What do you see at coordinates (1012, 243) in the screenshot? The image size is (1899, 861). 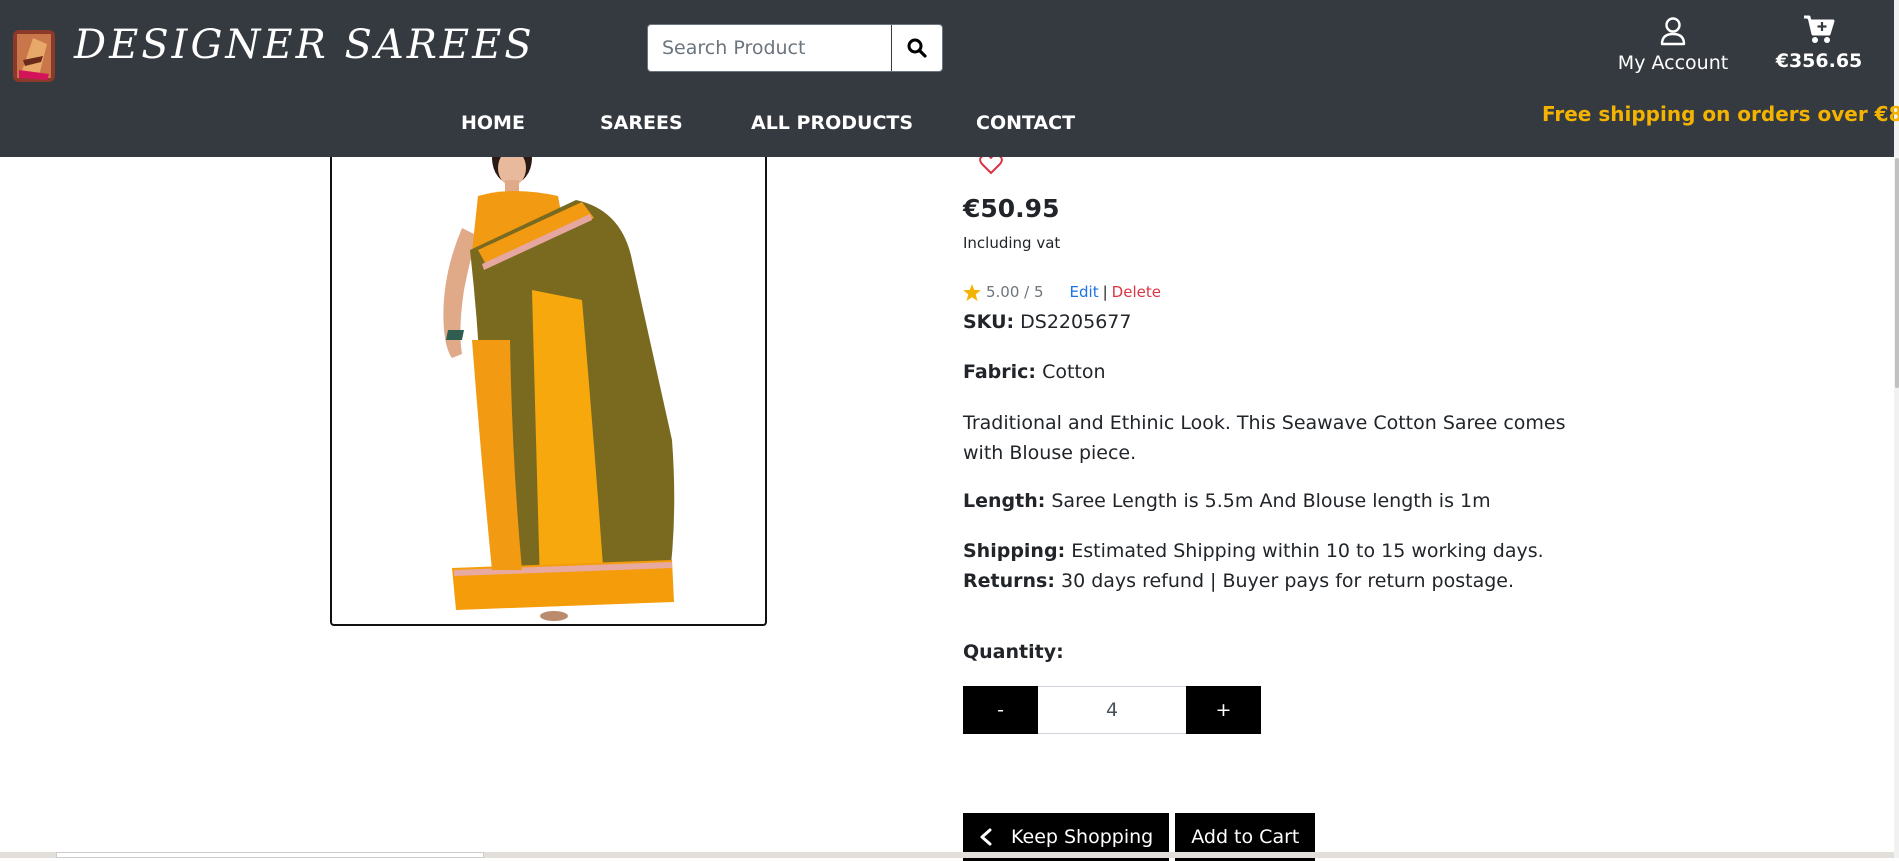 I see `vat-note: Including vat` at bounding box center [1012, 243].